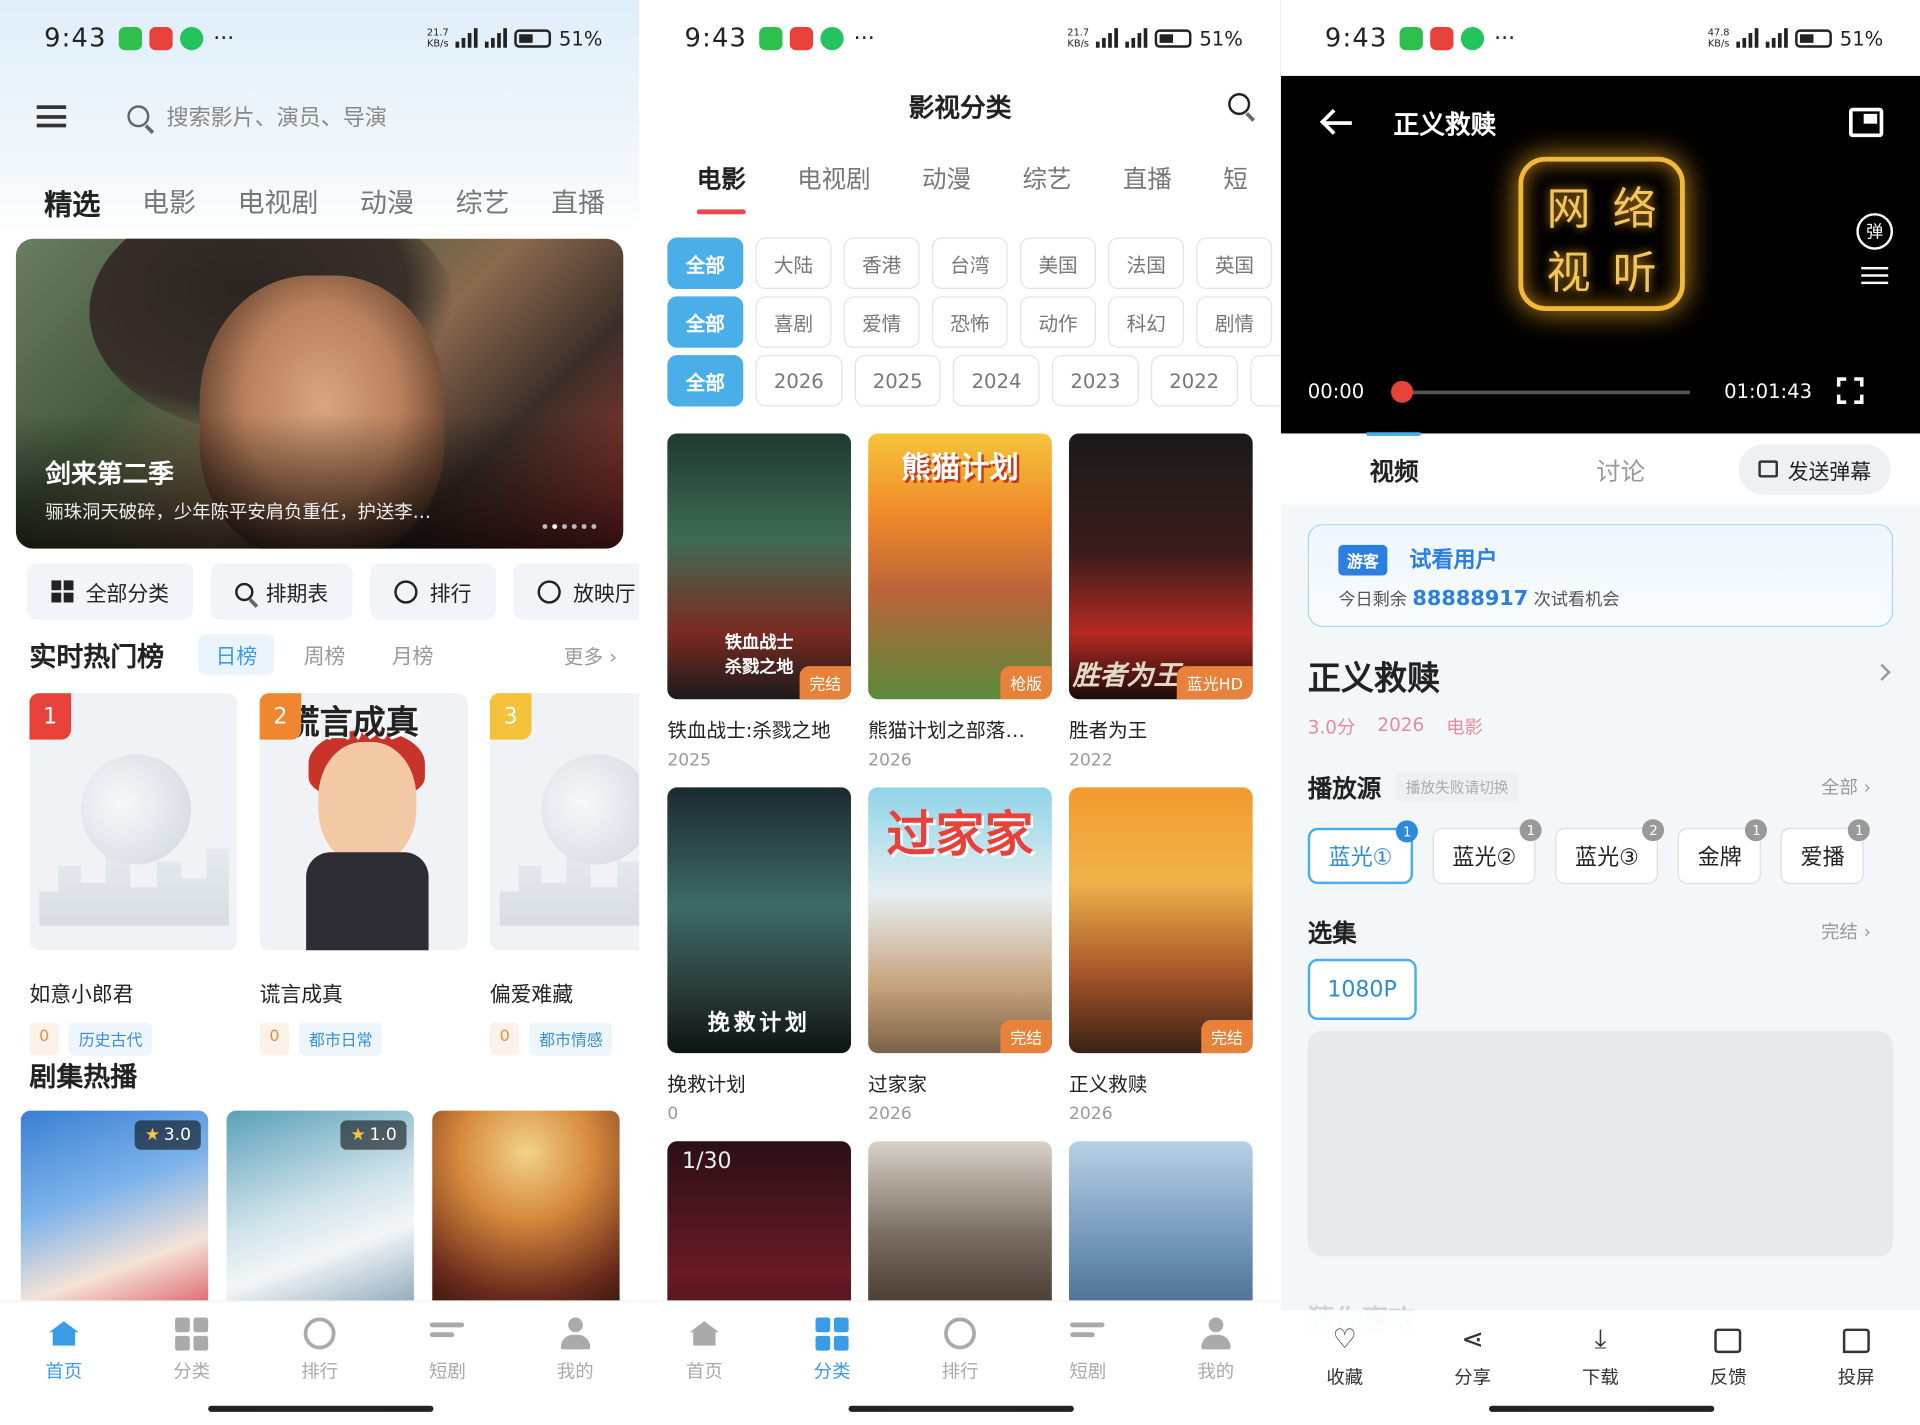 Image resolution: width=1920 pixels, height=1425 pixels. I want to click on segment-weekly: 周榜, so click(325, 654).